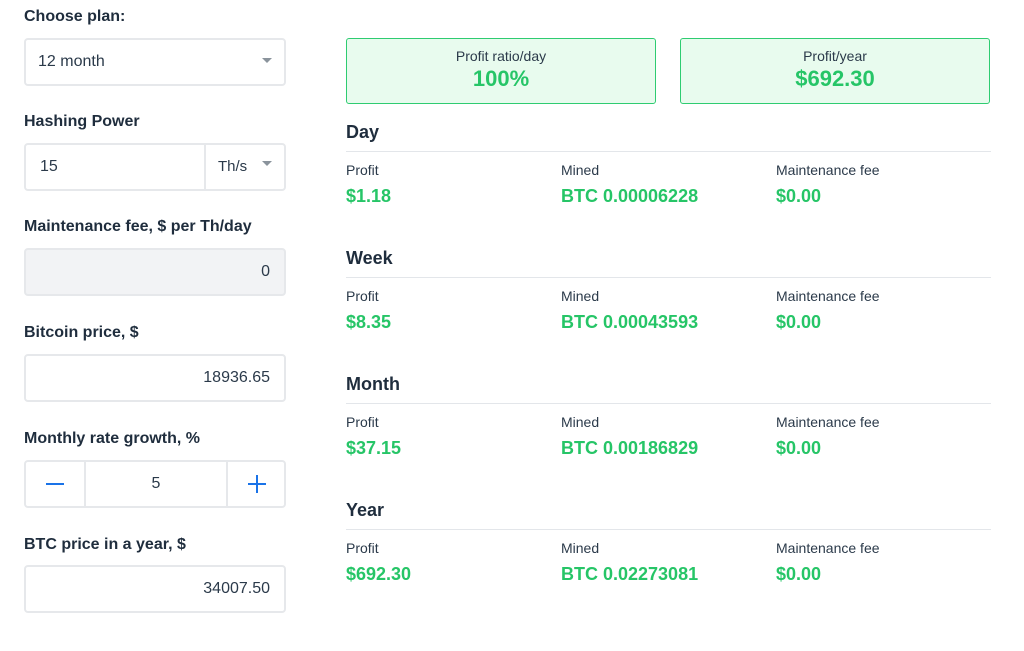 The image size is (1024, 651). What do you see at coordinates (71, 61) in the screenshot?
I see `plan-select-value: 12 month` at bounding box center [71, 61].